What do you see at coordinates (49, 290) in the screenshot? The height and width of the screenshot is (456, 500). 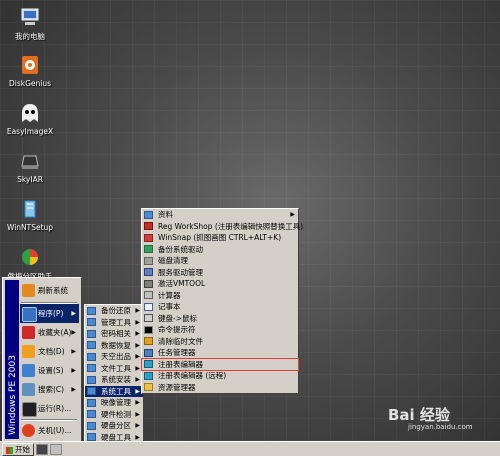 I see `start-item-refresh-system: 刷新系统` at bounding box center [49, 290].